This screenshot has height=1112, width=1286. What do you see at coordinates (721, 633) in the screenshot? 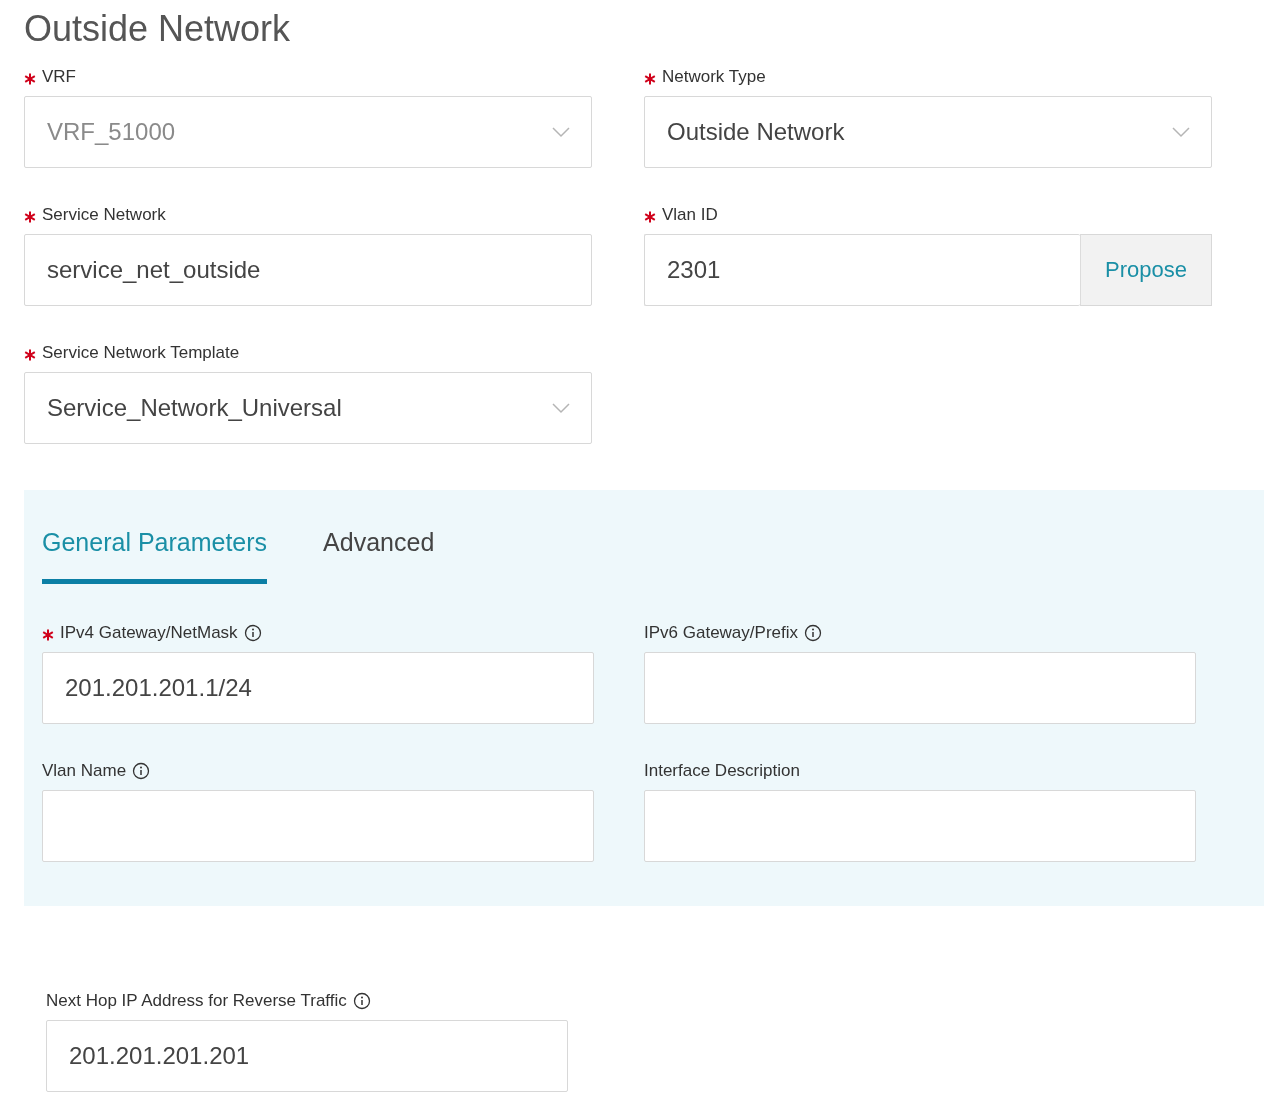
I see `field-label: IPv6 Gateway/Prefix` at bounding box center [721, 633].